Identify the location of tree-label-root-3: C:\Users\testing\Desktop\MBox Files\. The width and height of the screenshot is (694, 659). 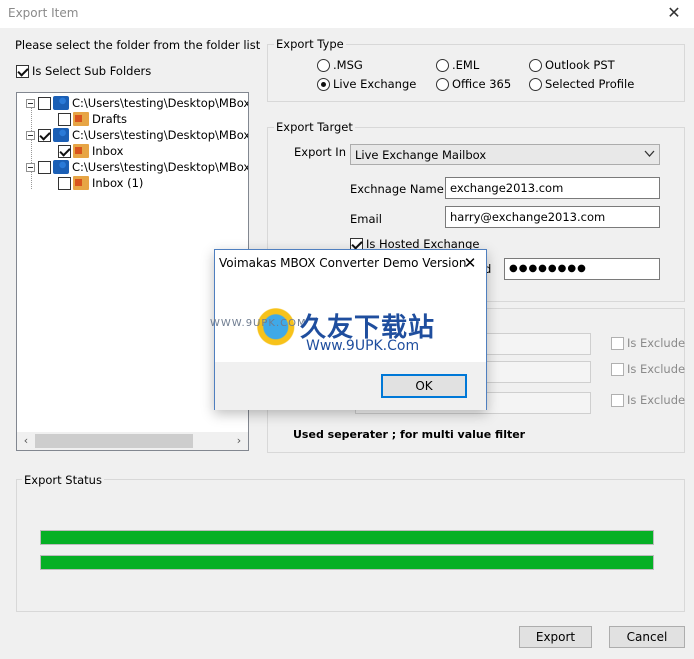
(160, 167).